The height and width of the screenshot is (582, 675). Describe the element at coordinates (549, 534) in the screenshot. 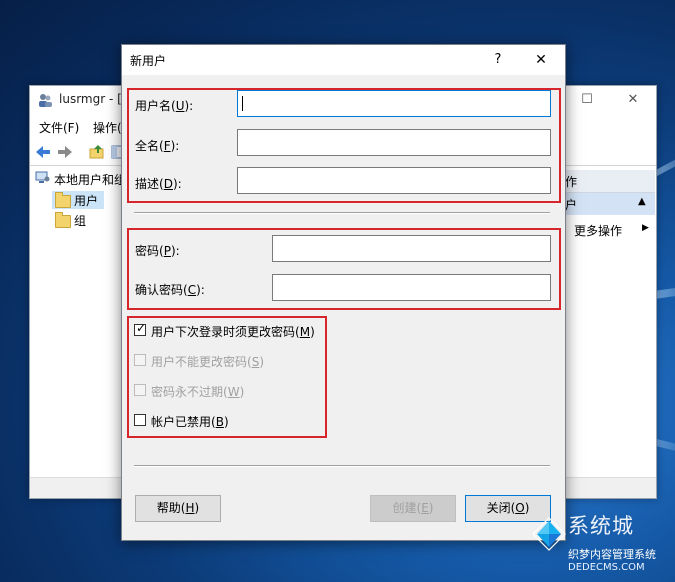

I see `windows-logo-icon` at that location.